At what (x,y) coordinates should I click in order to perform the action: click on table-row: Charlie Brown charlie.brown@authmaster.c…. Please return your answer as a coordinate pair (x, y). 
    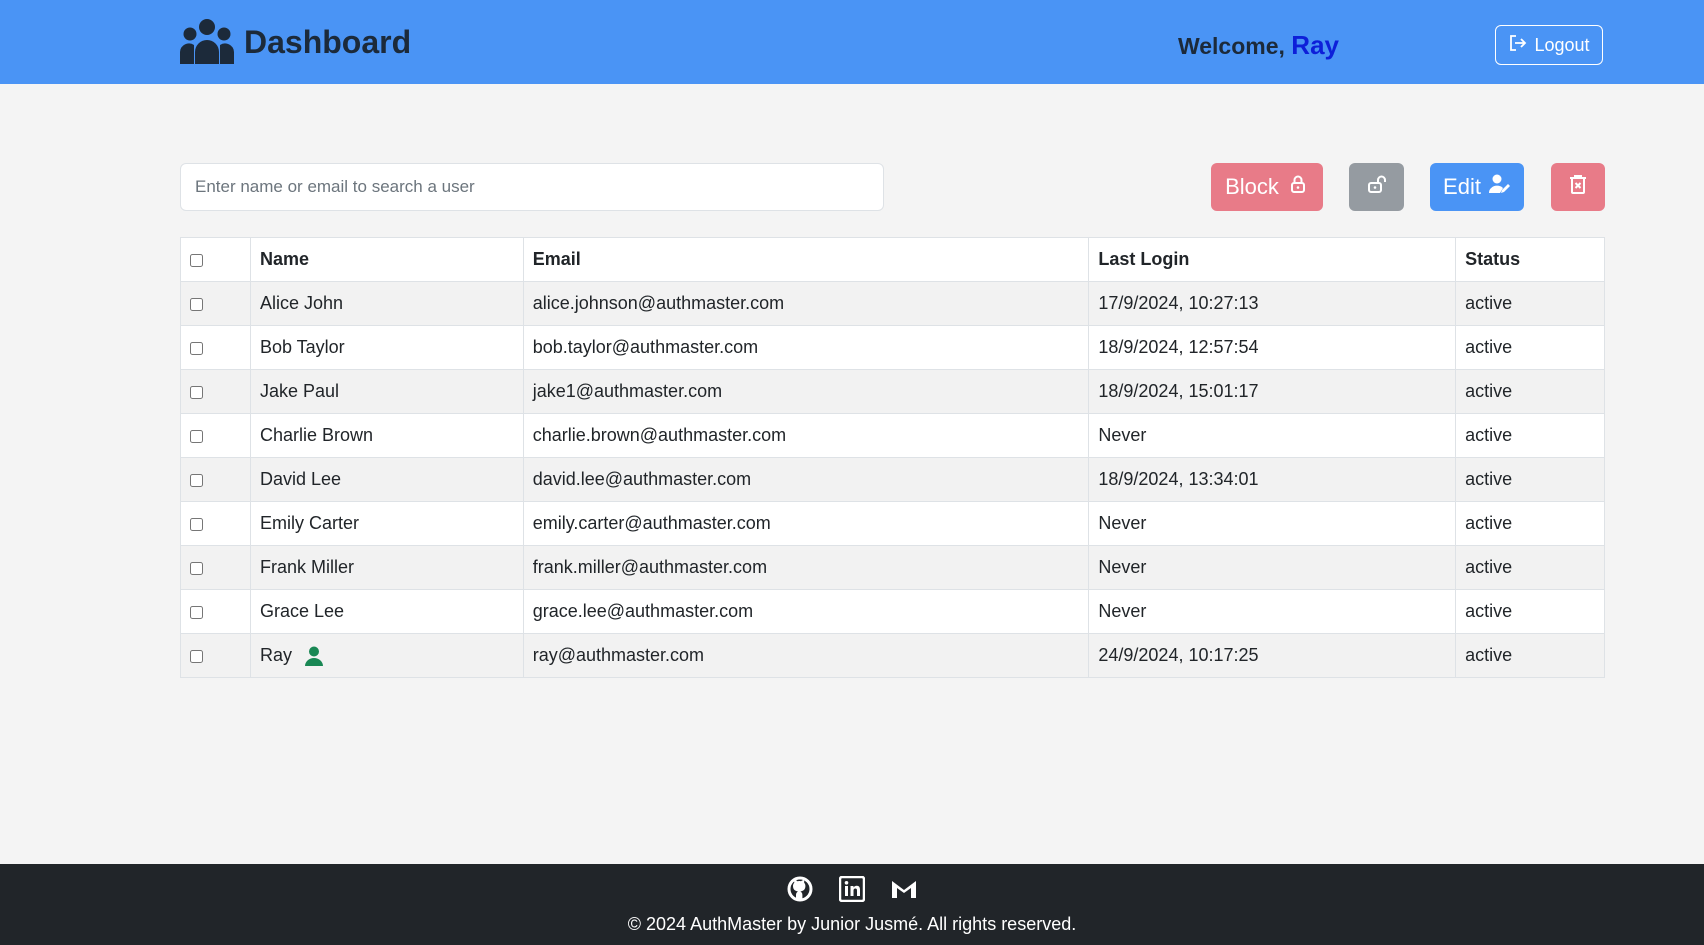
    Looking at the image, I should click on (892, 435).